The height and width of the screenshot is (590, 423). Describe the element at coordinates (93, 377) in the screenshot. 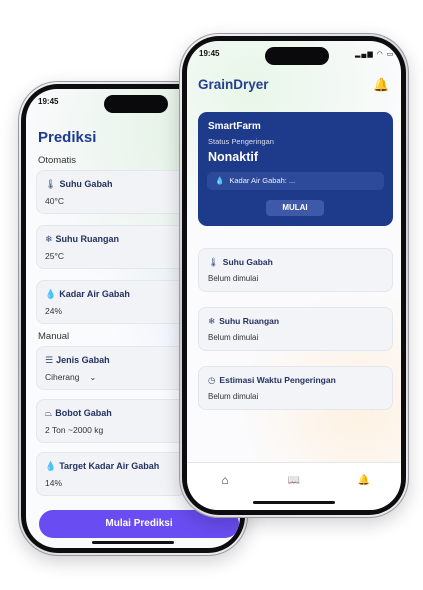

I see `chevron-down-icon: ⌄` at that location.